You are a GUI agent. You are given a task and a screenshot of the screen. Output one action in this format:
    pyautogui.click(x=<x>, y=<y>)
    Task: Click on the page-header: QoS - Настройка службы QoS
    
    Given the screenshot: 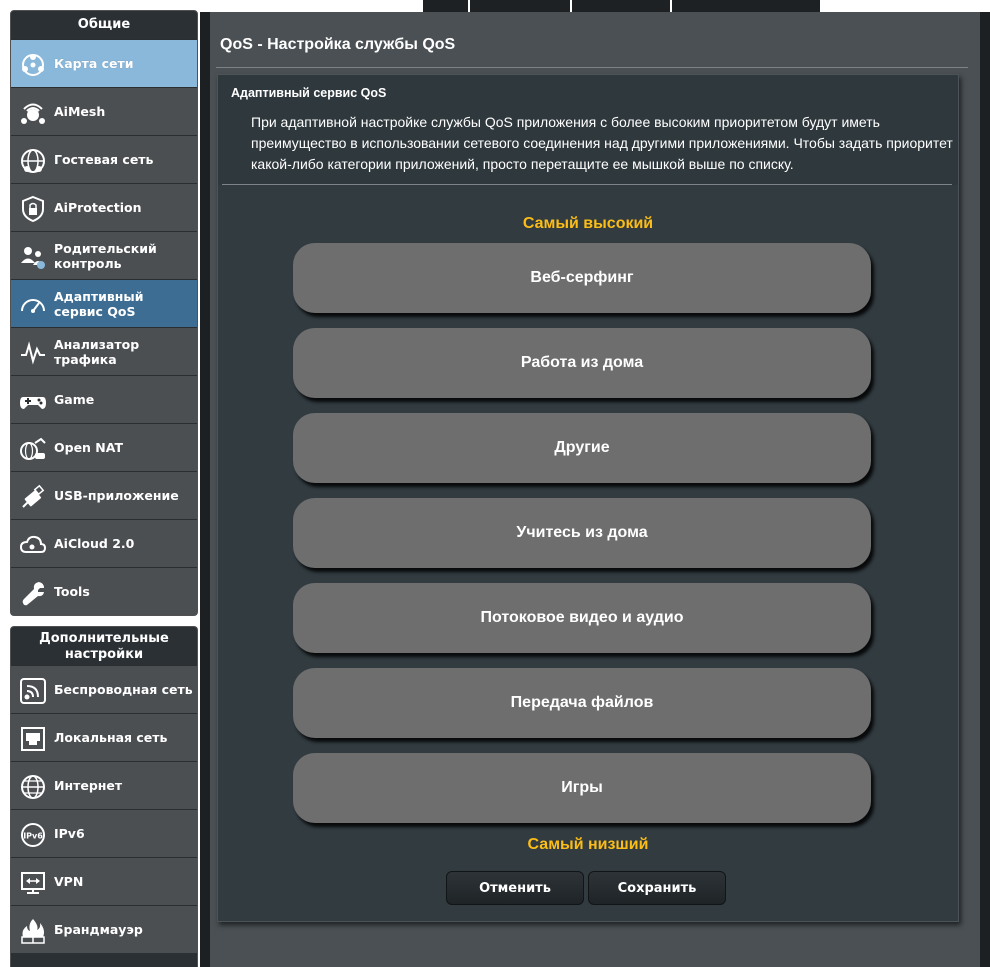 What is the action you would take?
    pyautogui.click(x=591, y=43)
    